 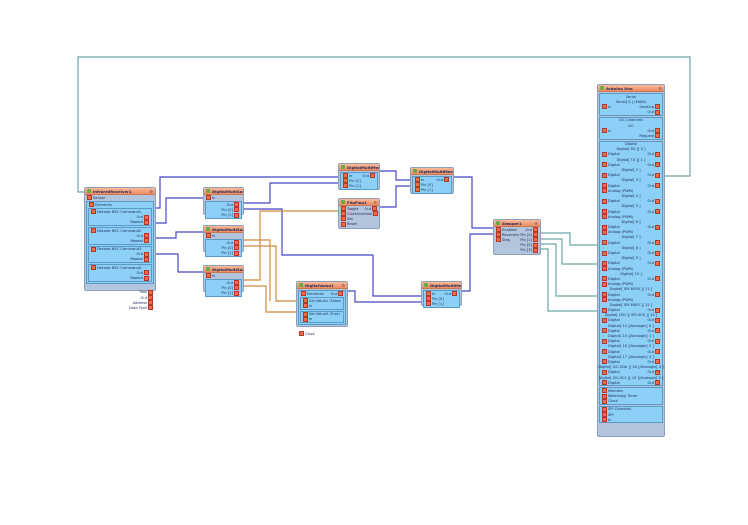 What do you see at coordinates (223, 229) in the screenshot?
I see `component-header: DigitalMultiSource2⚙` at bounding box center [223, 229].